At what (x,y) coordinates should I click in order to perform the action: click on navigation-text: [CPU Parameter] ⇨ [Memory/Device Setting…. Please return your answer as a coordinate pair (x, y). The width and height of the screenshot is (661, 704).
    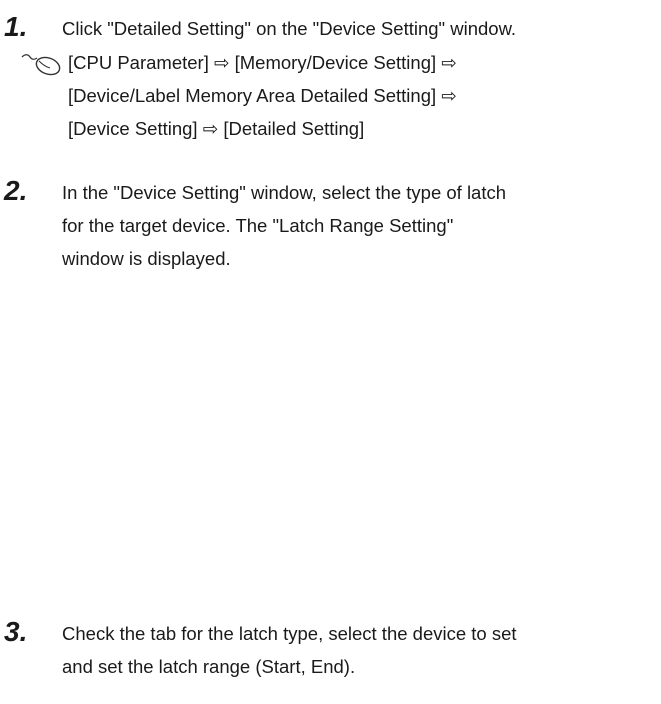
    Looking at the image, I should click on (262, 95).